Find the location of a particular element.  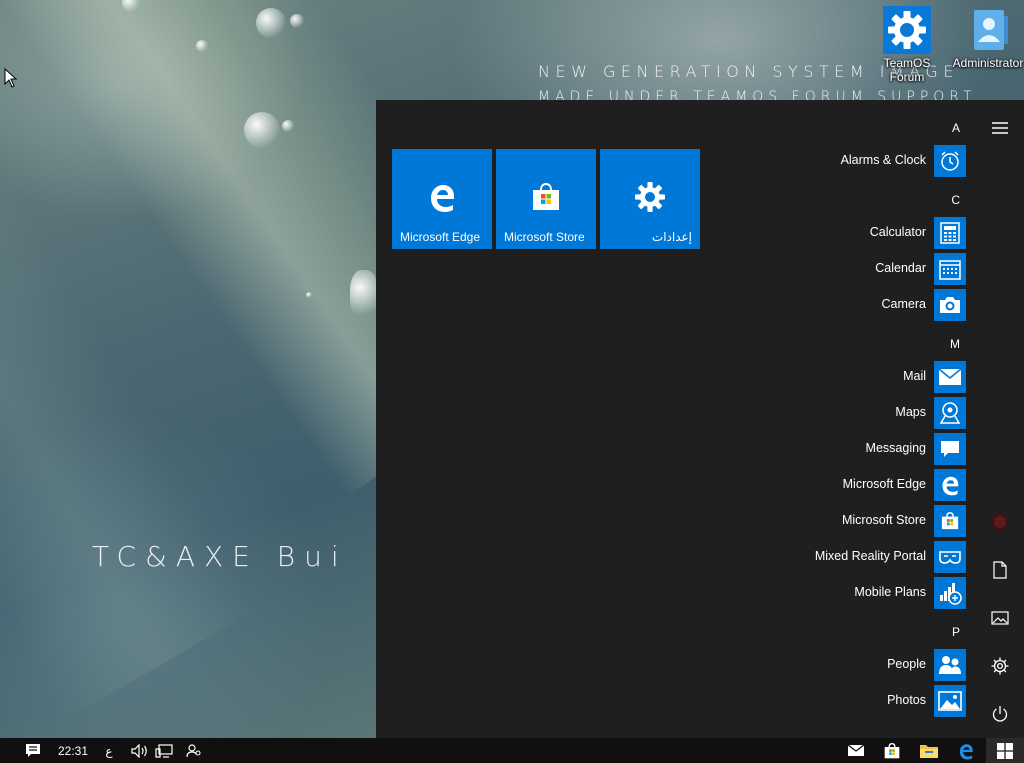

calculator-icon is located at coordinates (950, 233).